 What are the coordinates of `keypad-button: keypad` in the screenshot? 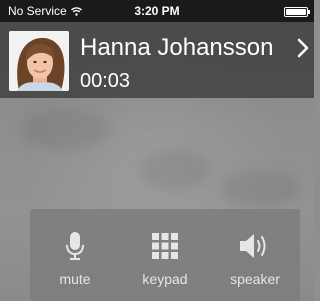 It's located at (165, 255).